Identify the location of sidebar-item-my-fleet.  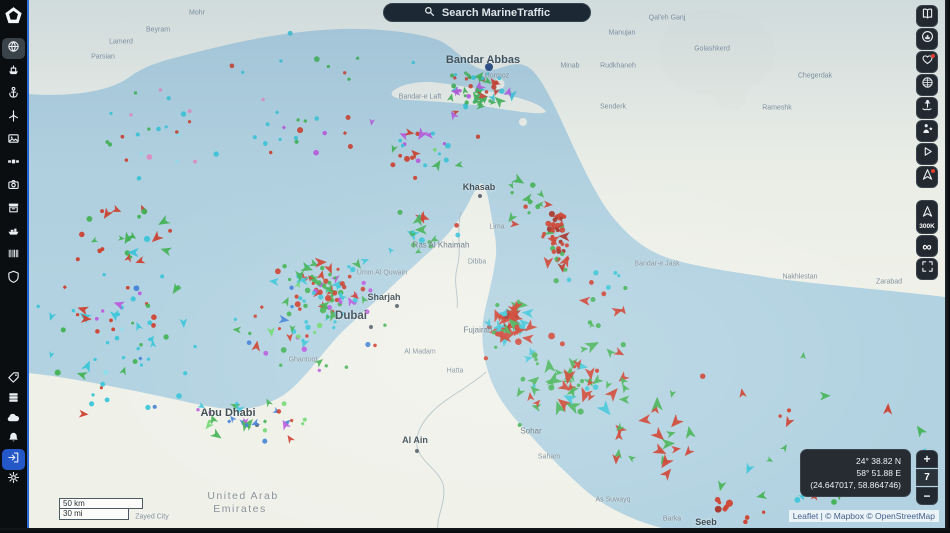
(13, 232).